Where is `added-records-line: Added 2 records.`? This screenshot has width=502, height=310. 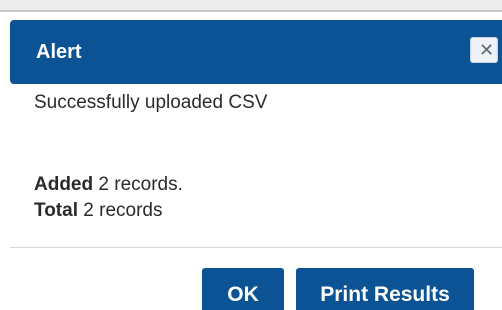 added-records-line: Added 2 records. is located at coordinates (108, 185).